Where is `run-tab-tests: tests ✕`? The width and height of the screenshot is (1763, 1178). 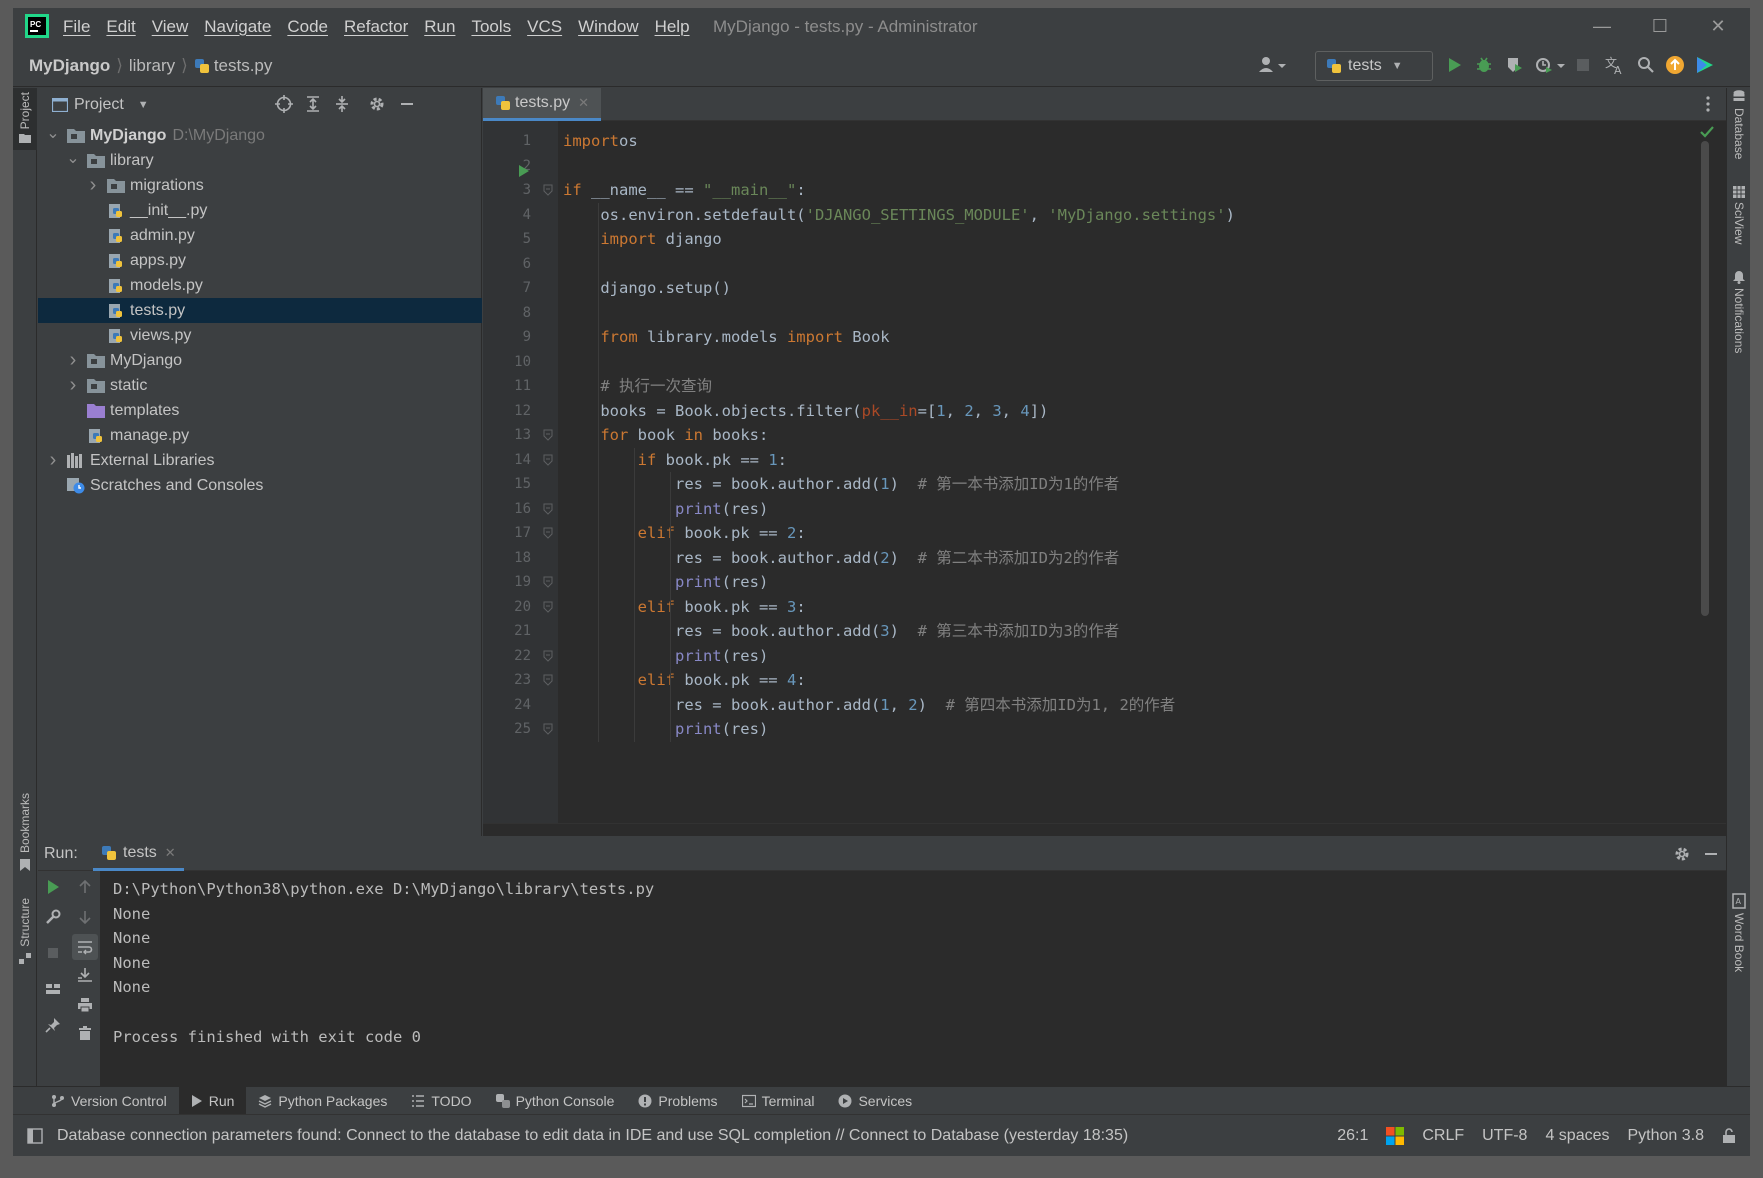 run-tab-tests: tests ✕ is located at coordinates (138, 854).